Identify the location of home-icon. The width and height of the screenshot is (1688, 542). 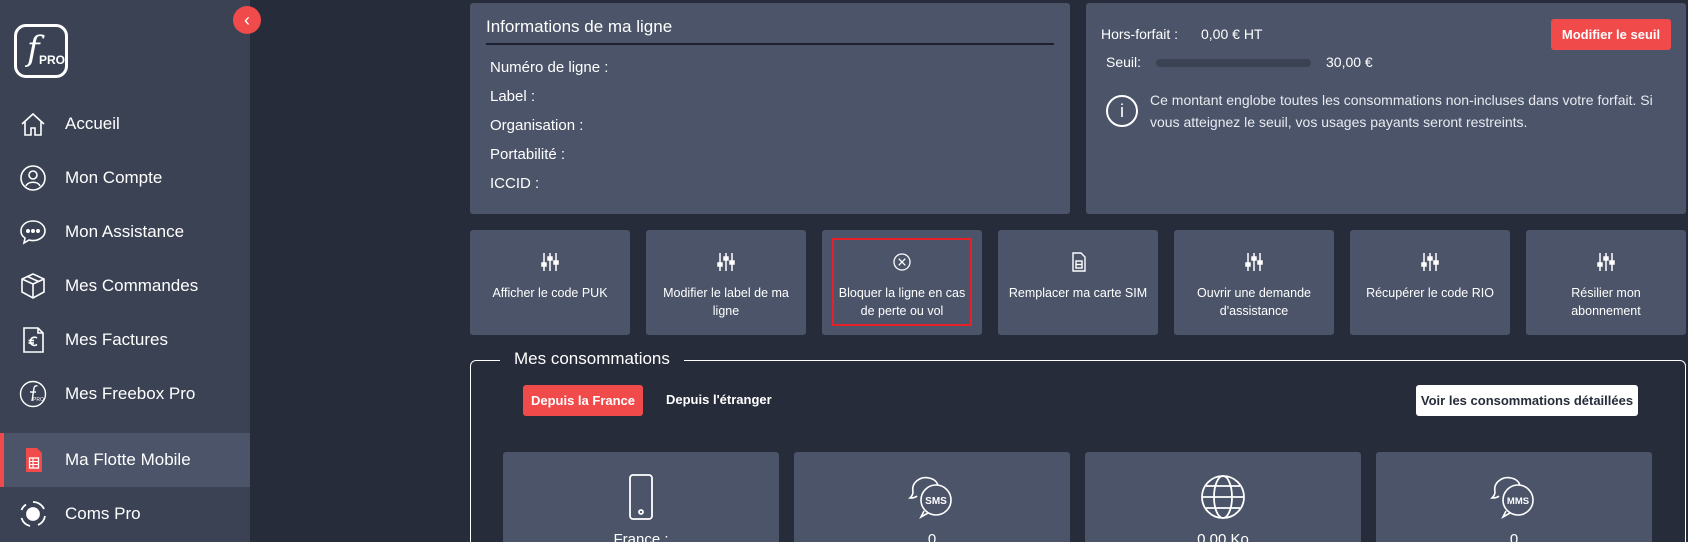
(33, 124).